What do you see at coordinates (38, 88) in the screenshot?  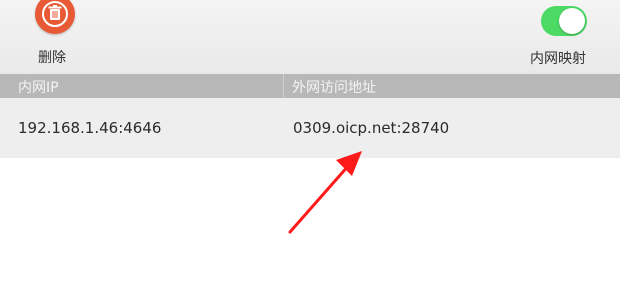 I see `column-header-internal-ip: 内网IP` at bounding box center [38, 88].